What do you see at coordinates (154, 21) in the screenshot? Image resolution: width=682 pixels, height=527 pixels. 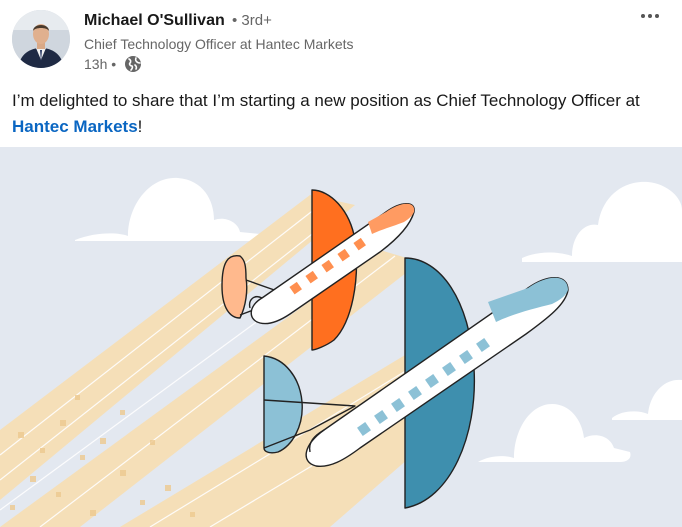 I see `author-name: Michael O'Sullivan` at bounding box center [154, 21].